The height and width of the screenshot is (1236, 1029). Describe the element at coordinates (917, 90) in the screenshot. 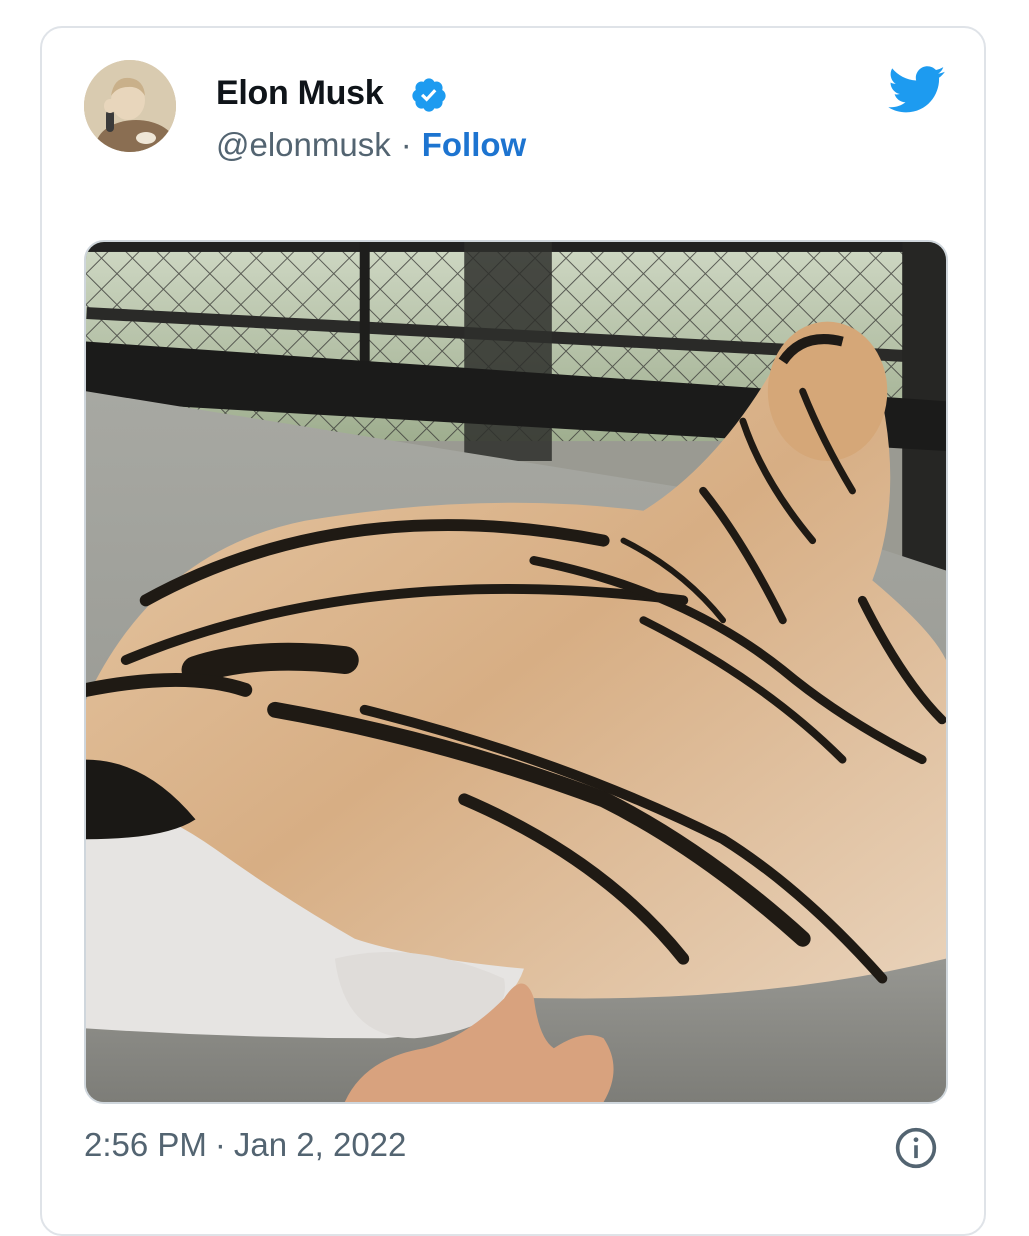

I see `twitter-bird-icon` at that location.